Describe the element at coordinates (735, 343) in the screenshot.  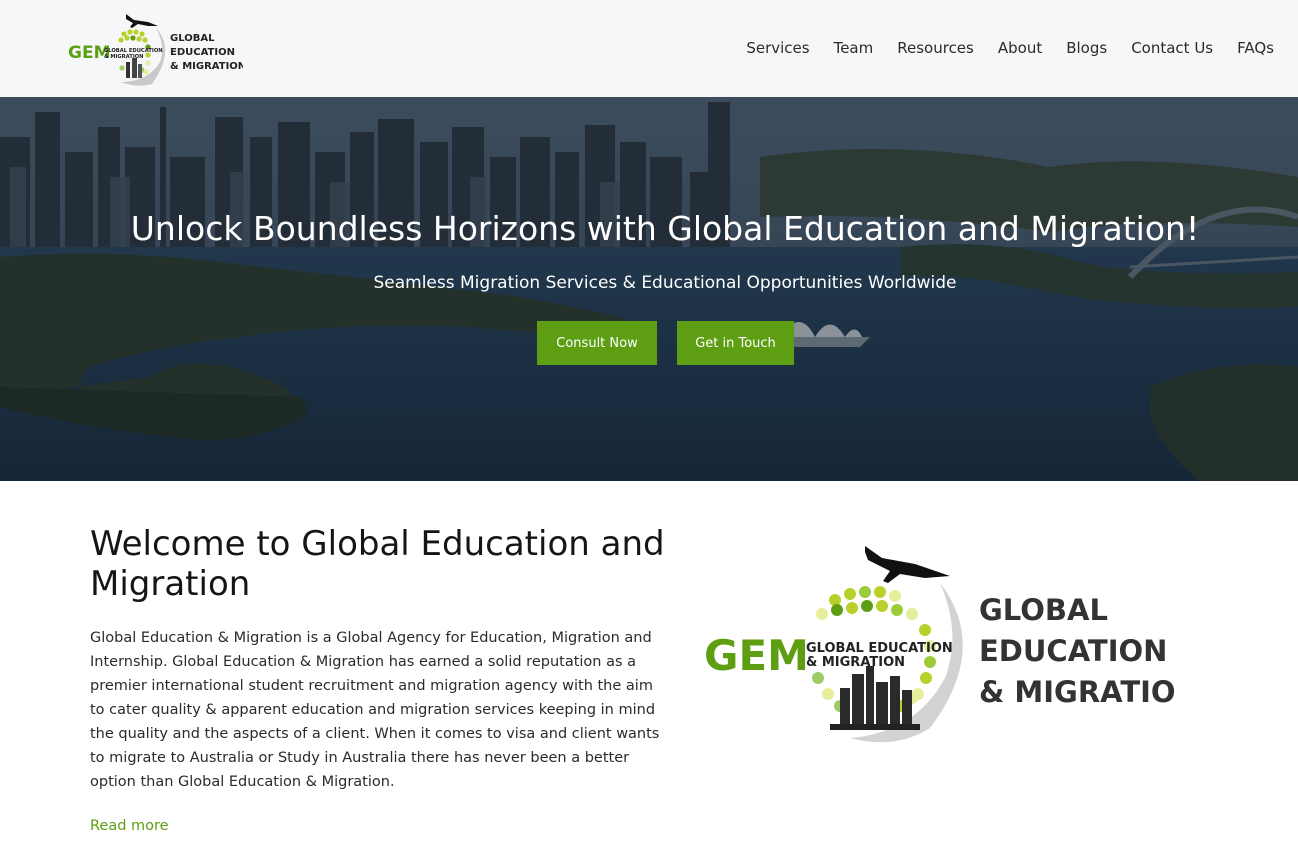
I see `get-in-touch-button: Get in Touch` at that location.